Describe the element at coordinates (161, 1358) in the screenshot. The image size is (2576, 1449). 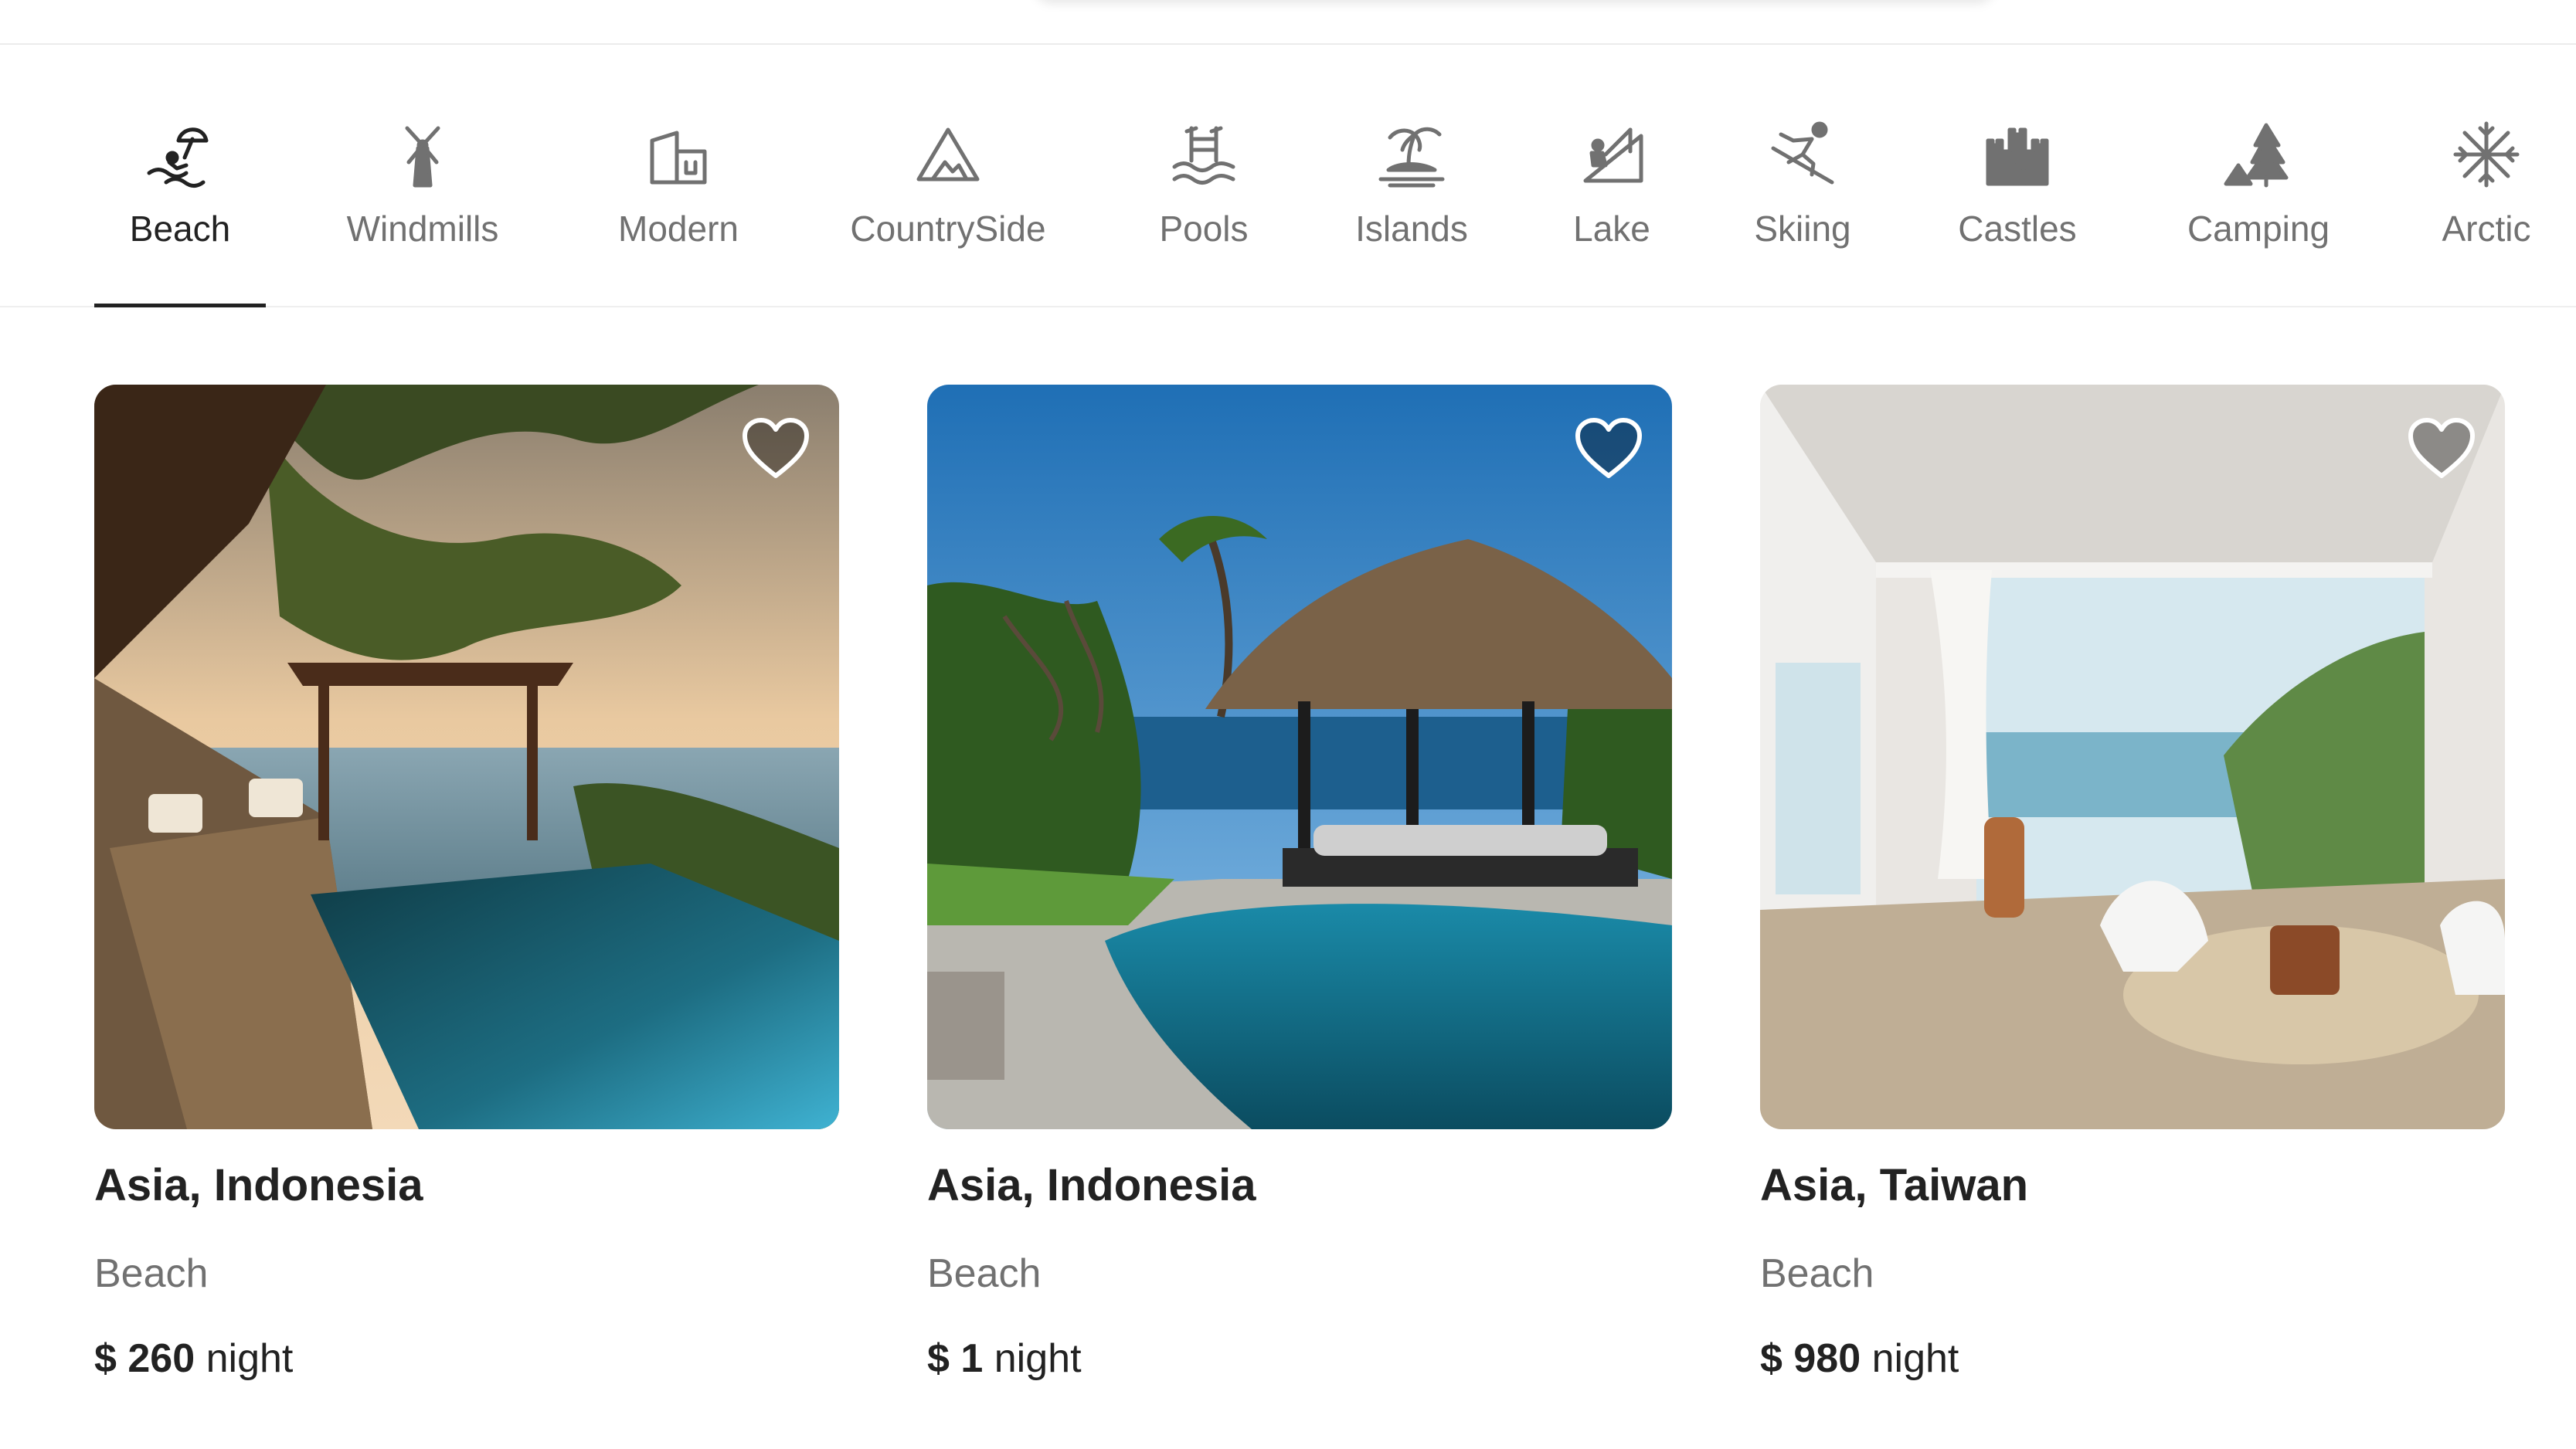
I see `price-amount: 260` at that location.